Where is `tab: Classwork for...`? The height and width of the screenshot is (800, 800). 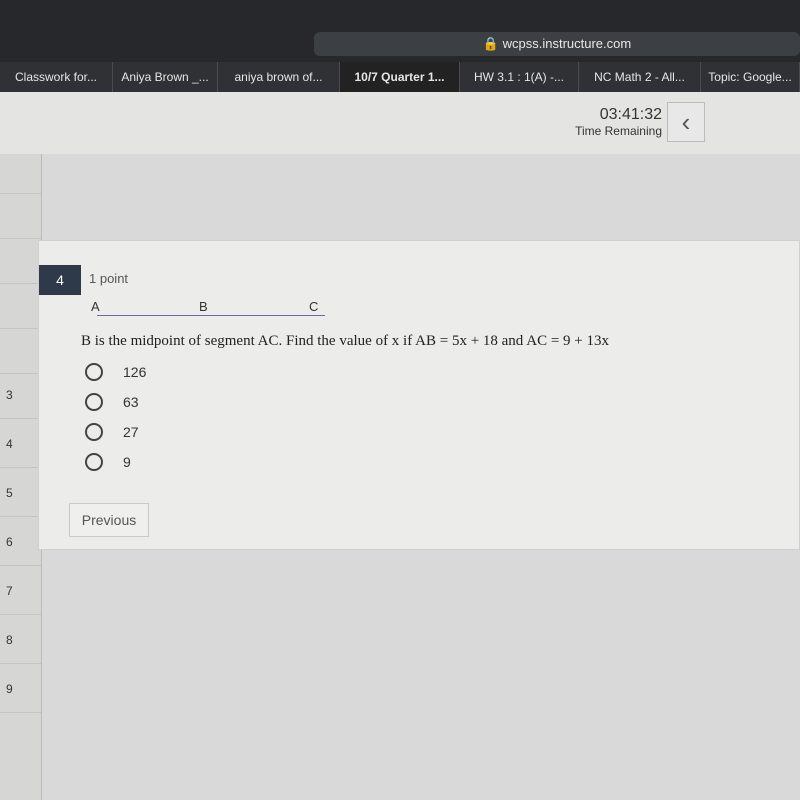 tab: Classwork for... is located at coordinates (56, 77).